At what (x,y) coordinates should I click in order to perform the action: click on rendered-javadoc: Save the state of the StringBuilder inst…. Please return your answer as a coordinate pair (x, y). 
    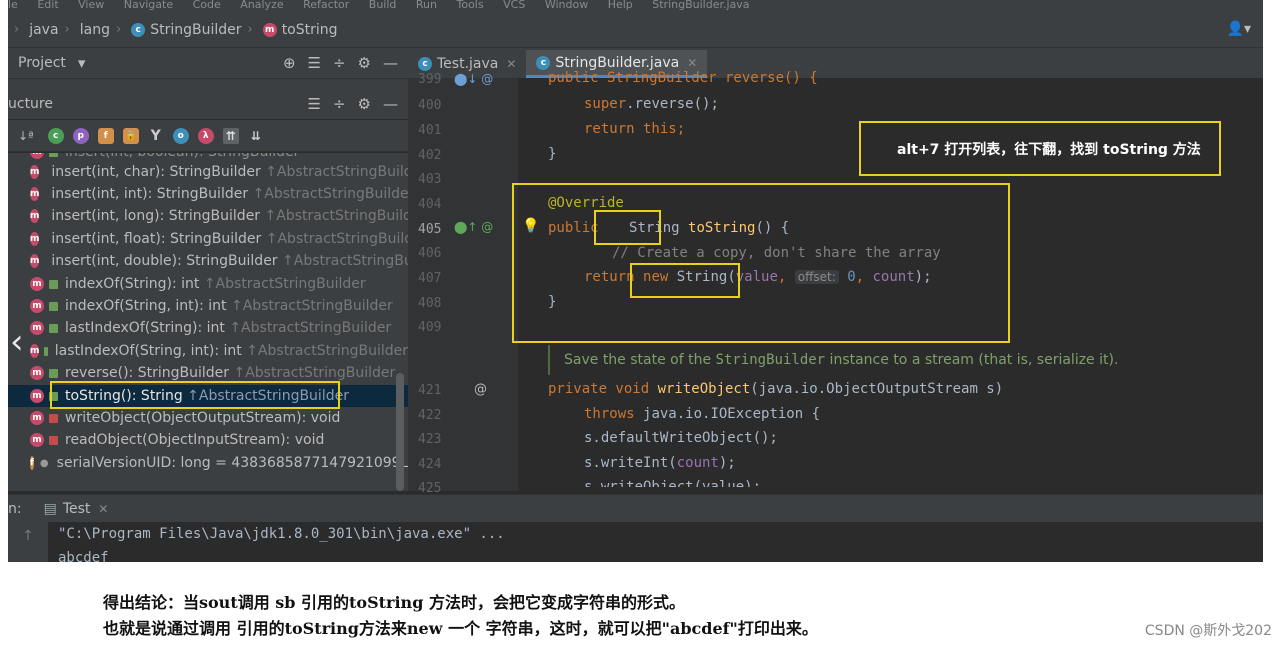
    Looking at the image, I should click on (905, 360).